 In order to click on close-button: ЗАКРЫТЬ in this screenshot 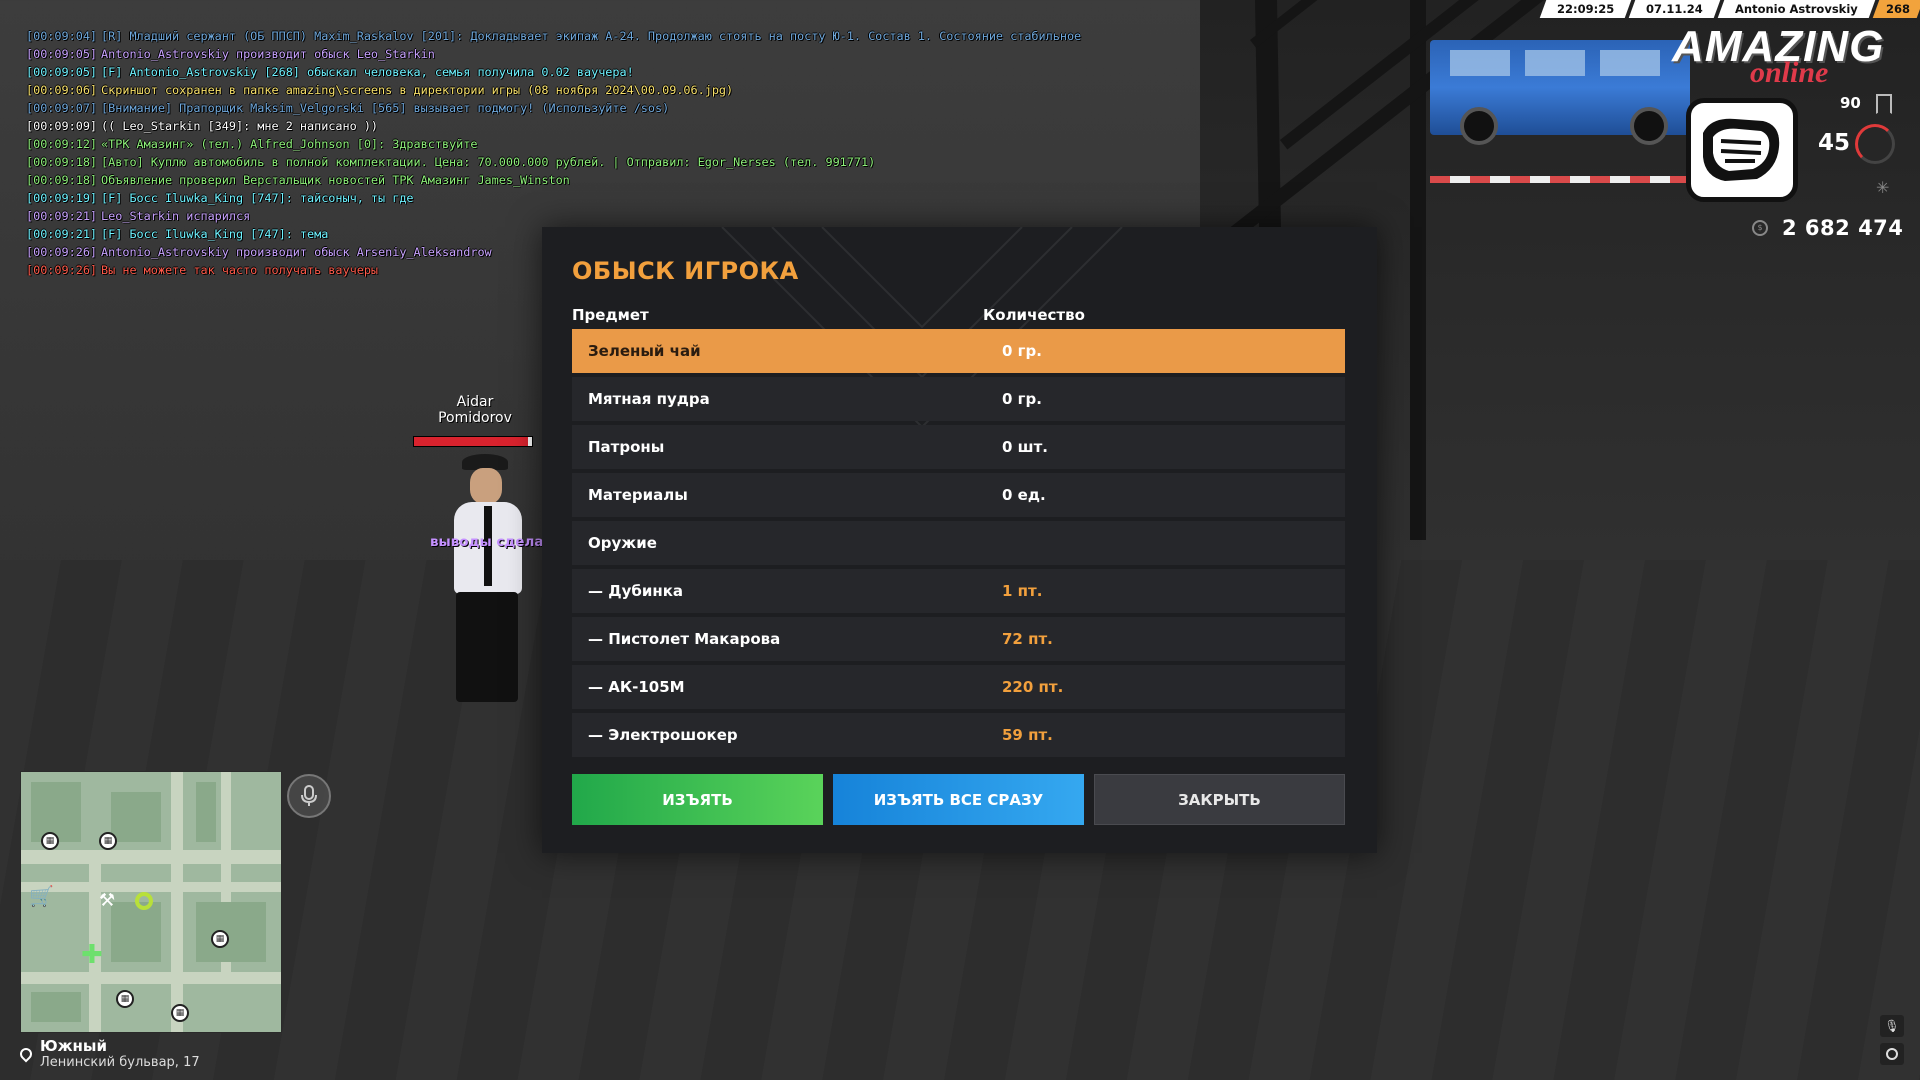, I will do `click(1219, 799)`.